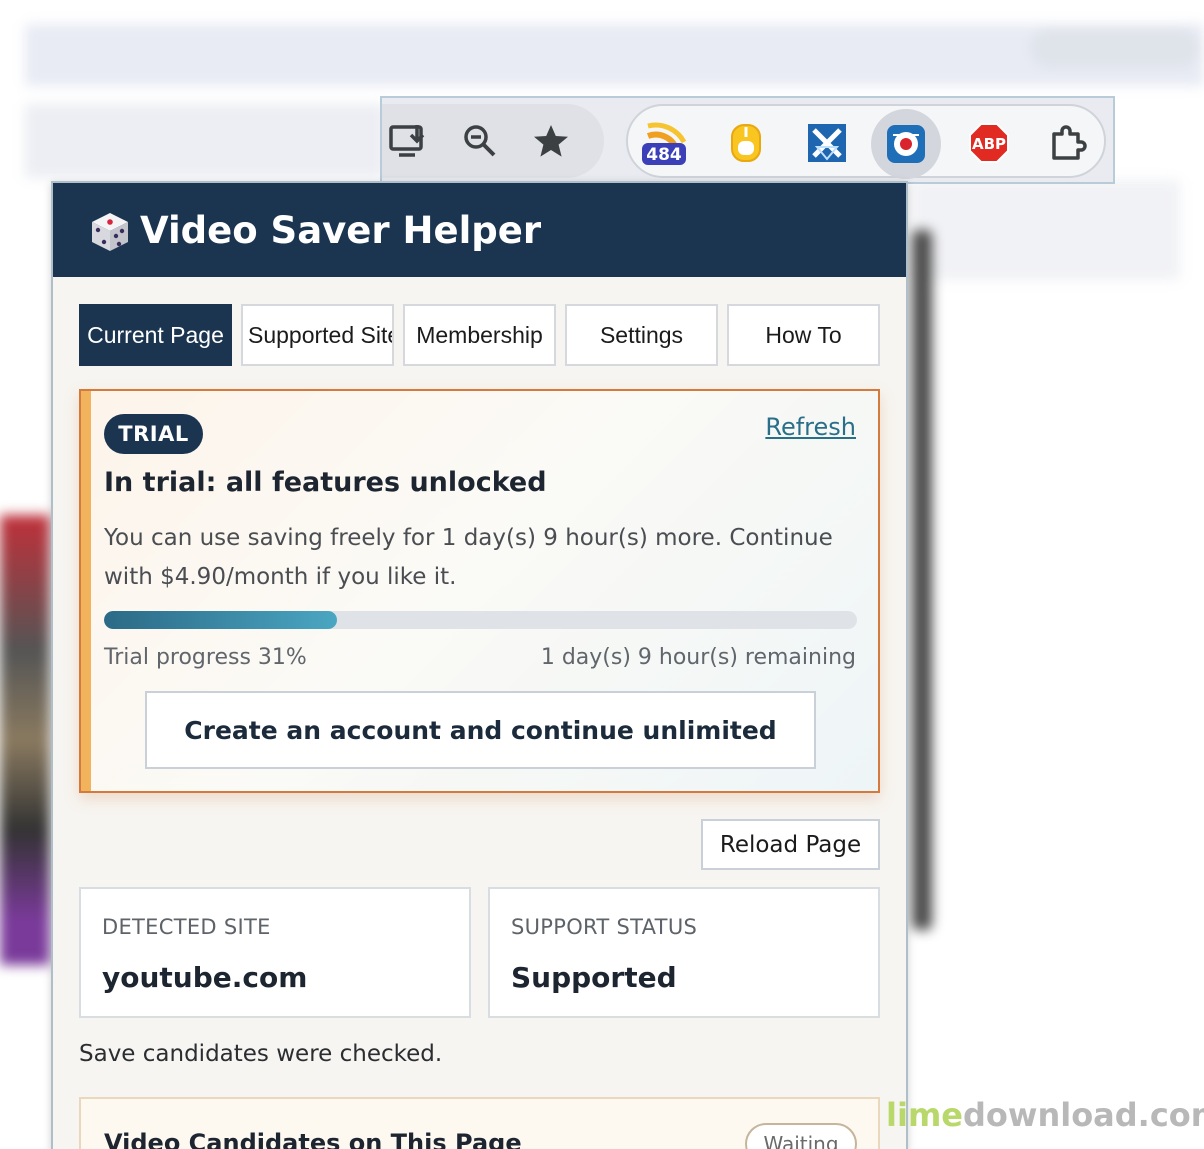  Describe the element at coordinates (480, 620) in the screenshot. I see `trial-progress-bar` at that location.